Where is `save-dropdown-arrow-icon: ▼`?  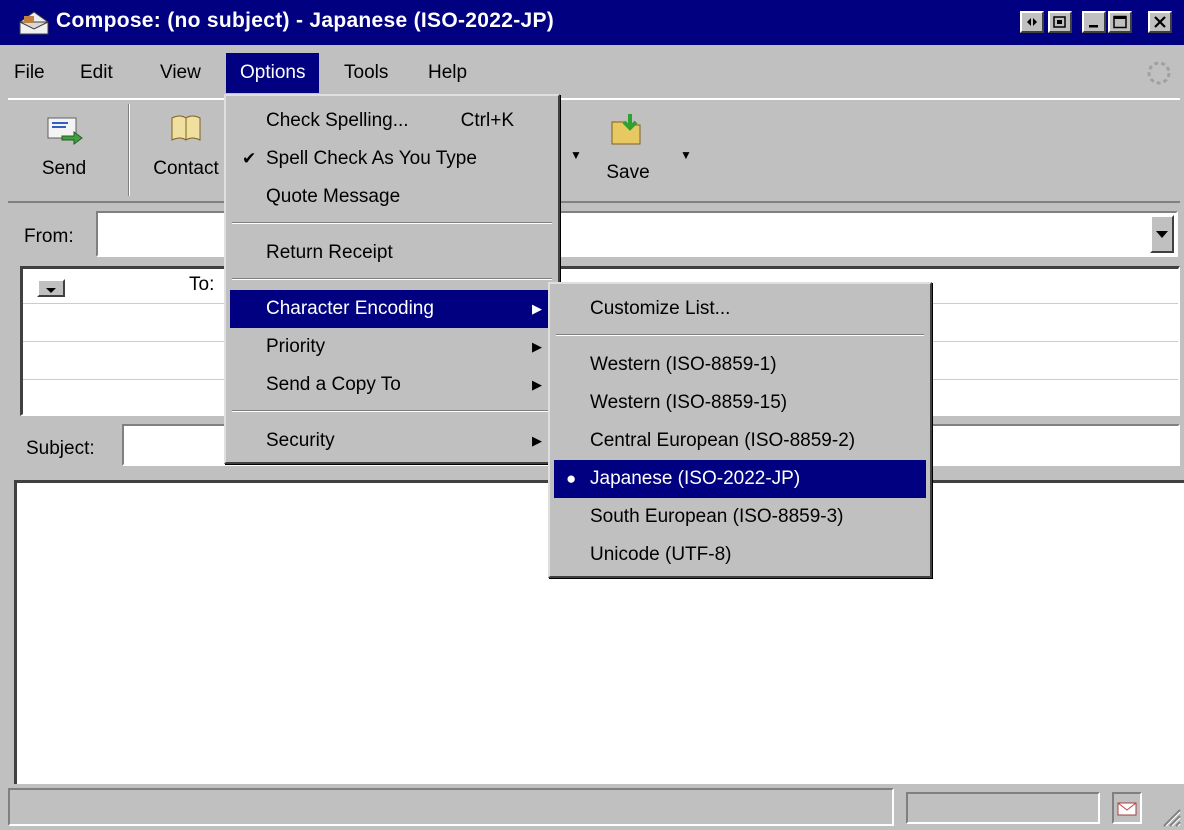 save-dropdown-arrow-icon: ▼ is located at coordinates (686, 155).